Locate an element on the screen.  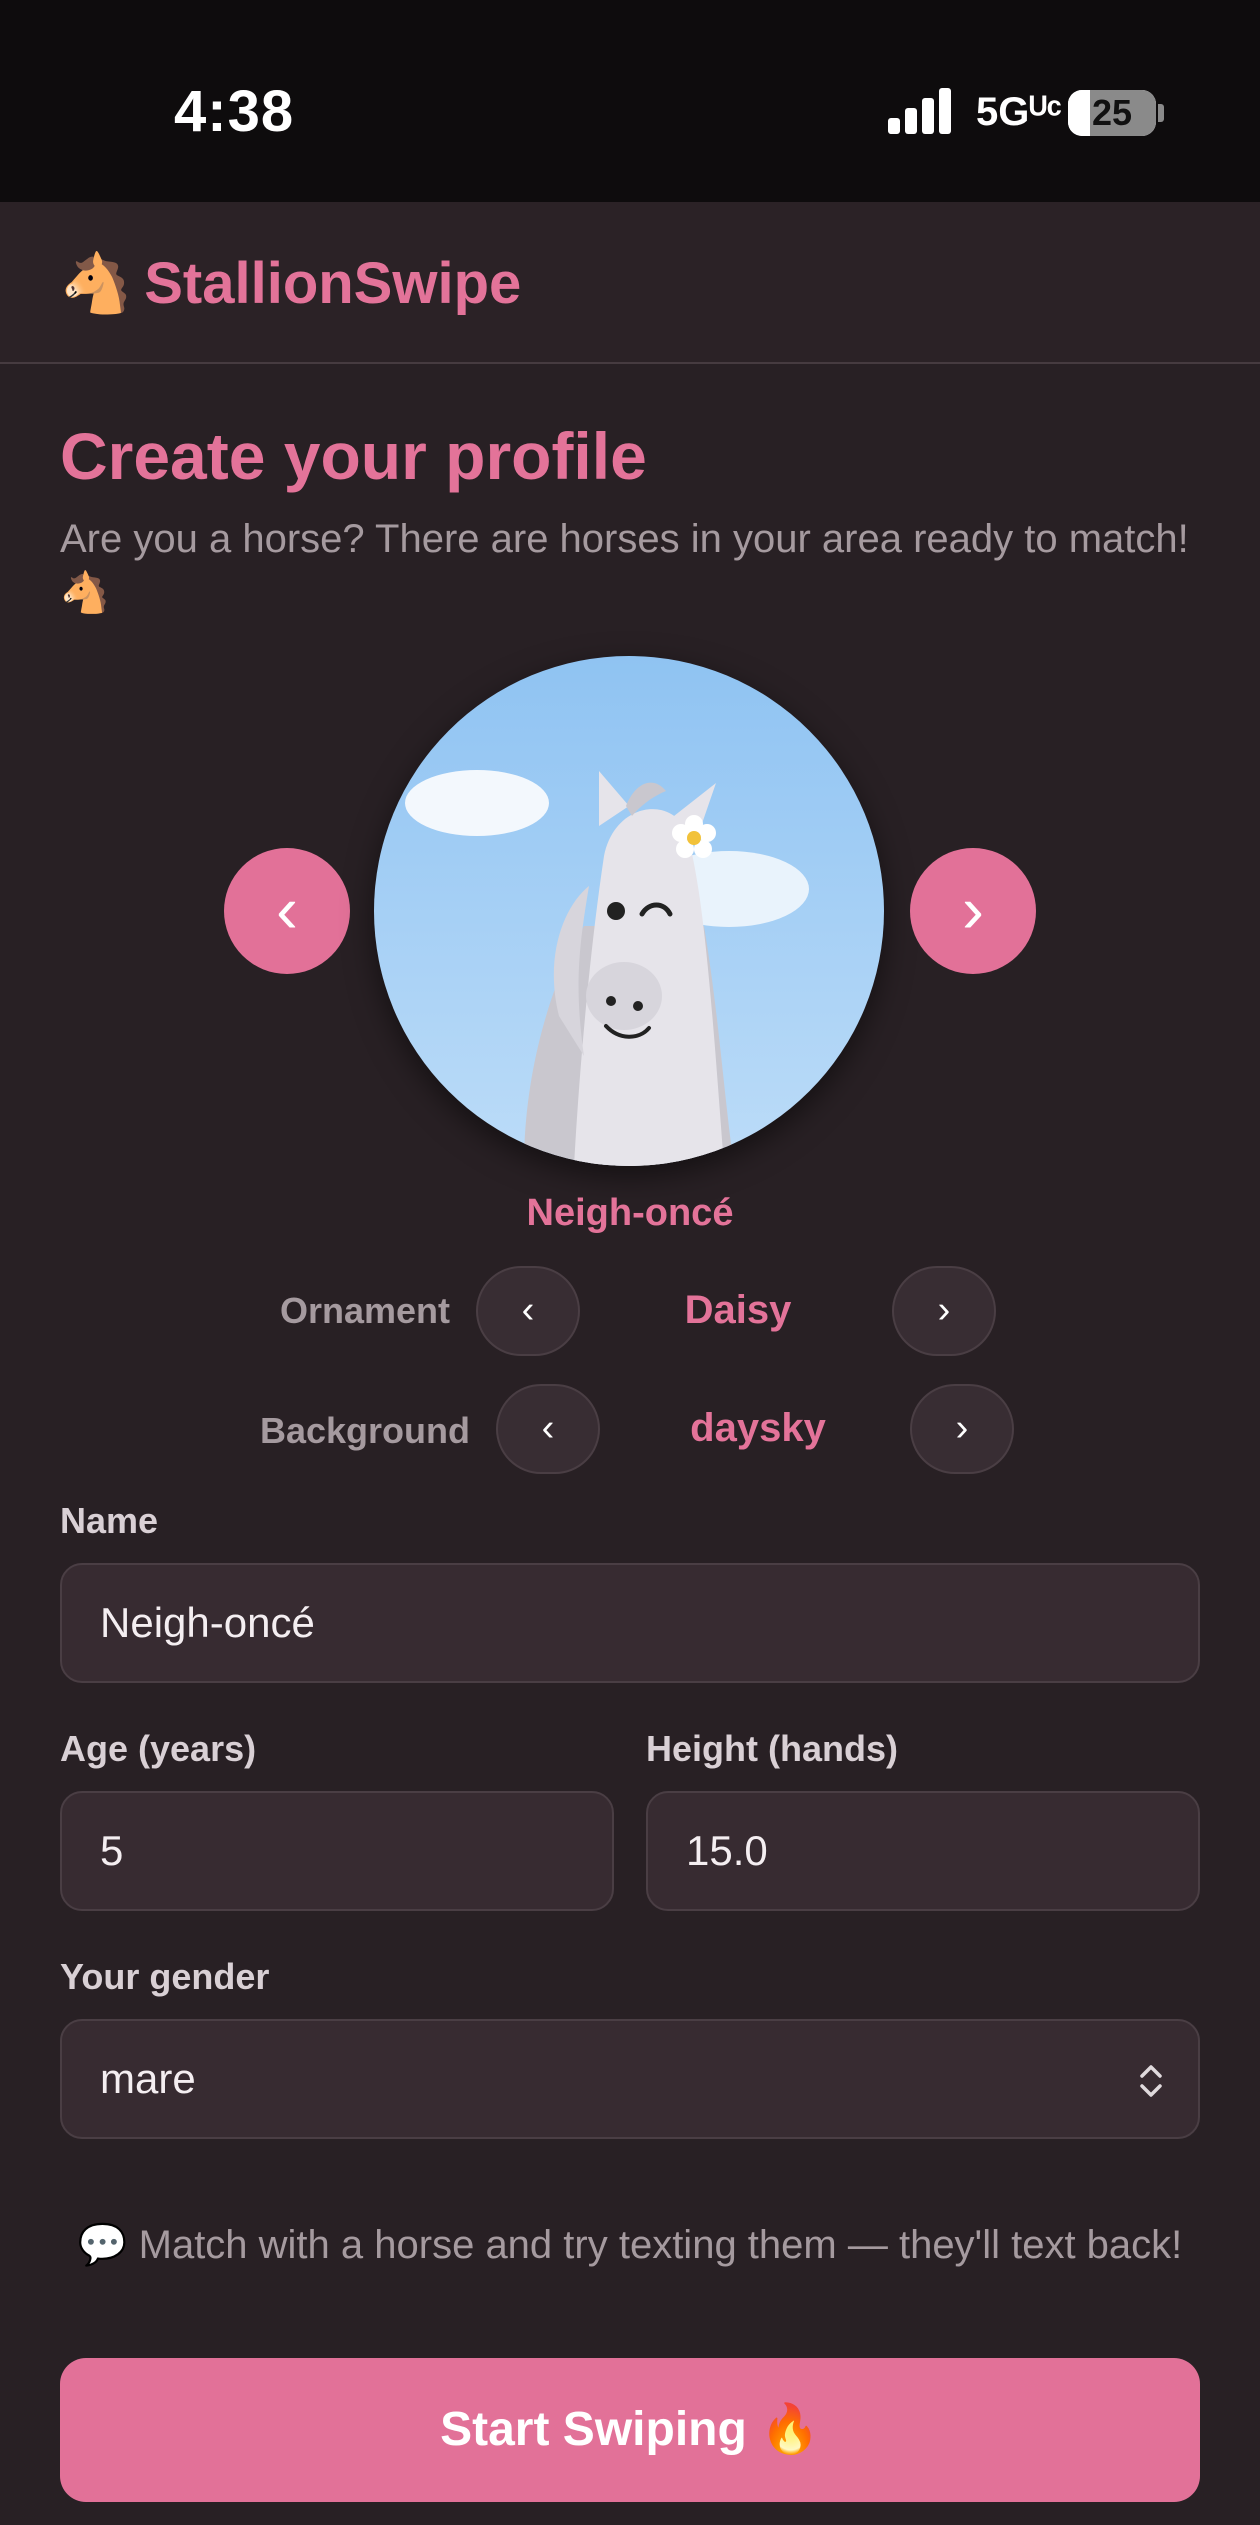
background-label: Background is located at coordinates (364, 1430).